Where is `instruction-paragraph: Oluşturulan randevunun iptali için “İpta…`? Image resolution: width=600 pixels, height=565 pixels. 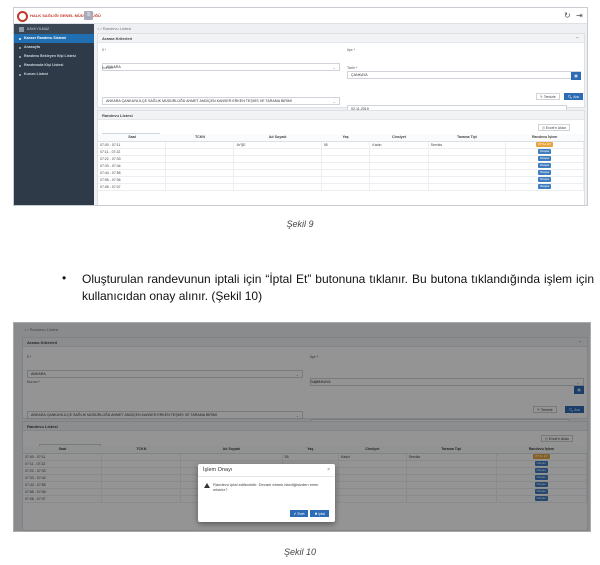 instruction-paragraph: Oluşturulan randevunun iptali için “İpta… is located at coordinates (338, 287).